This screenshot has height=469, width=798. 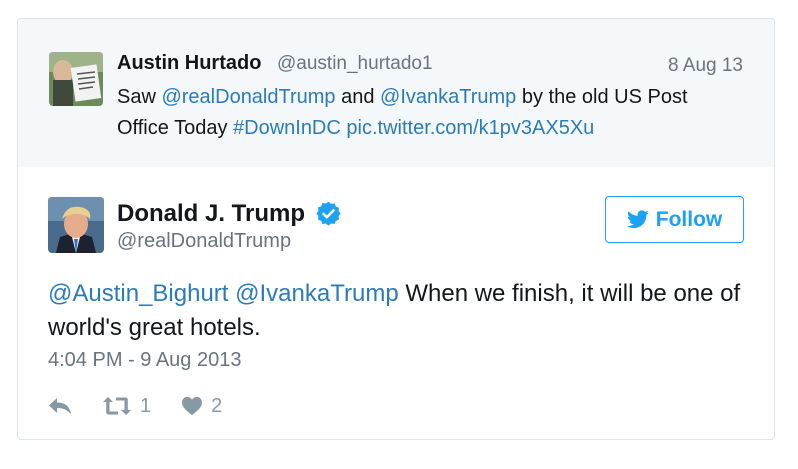 What do you see at coordinates (470, 128) in the screenshot?
I see `media-link: pic.twitter.com/k1pv3AX5Xu` at bounding box center [470, 128].